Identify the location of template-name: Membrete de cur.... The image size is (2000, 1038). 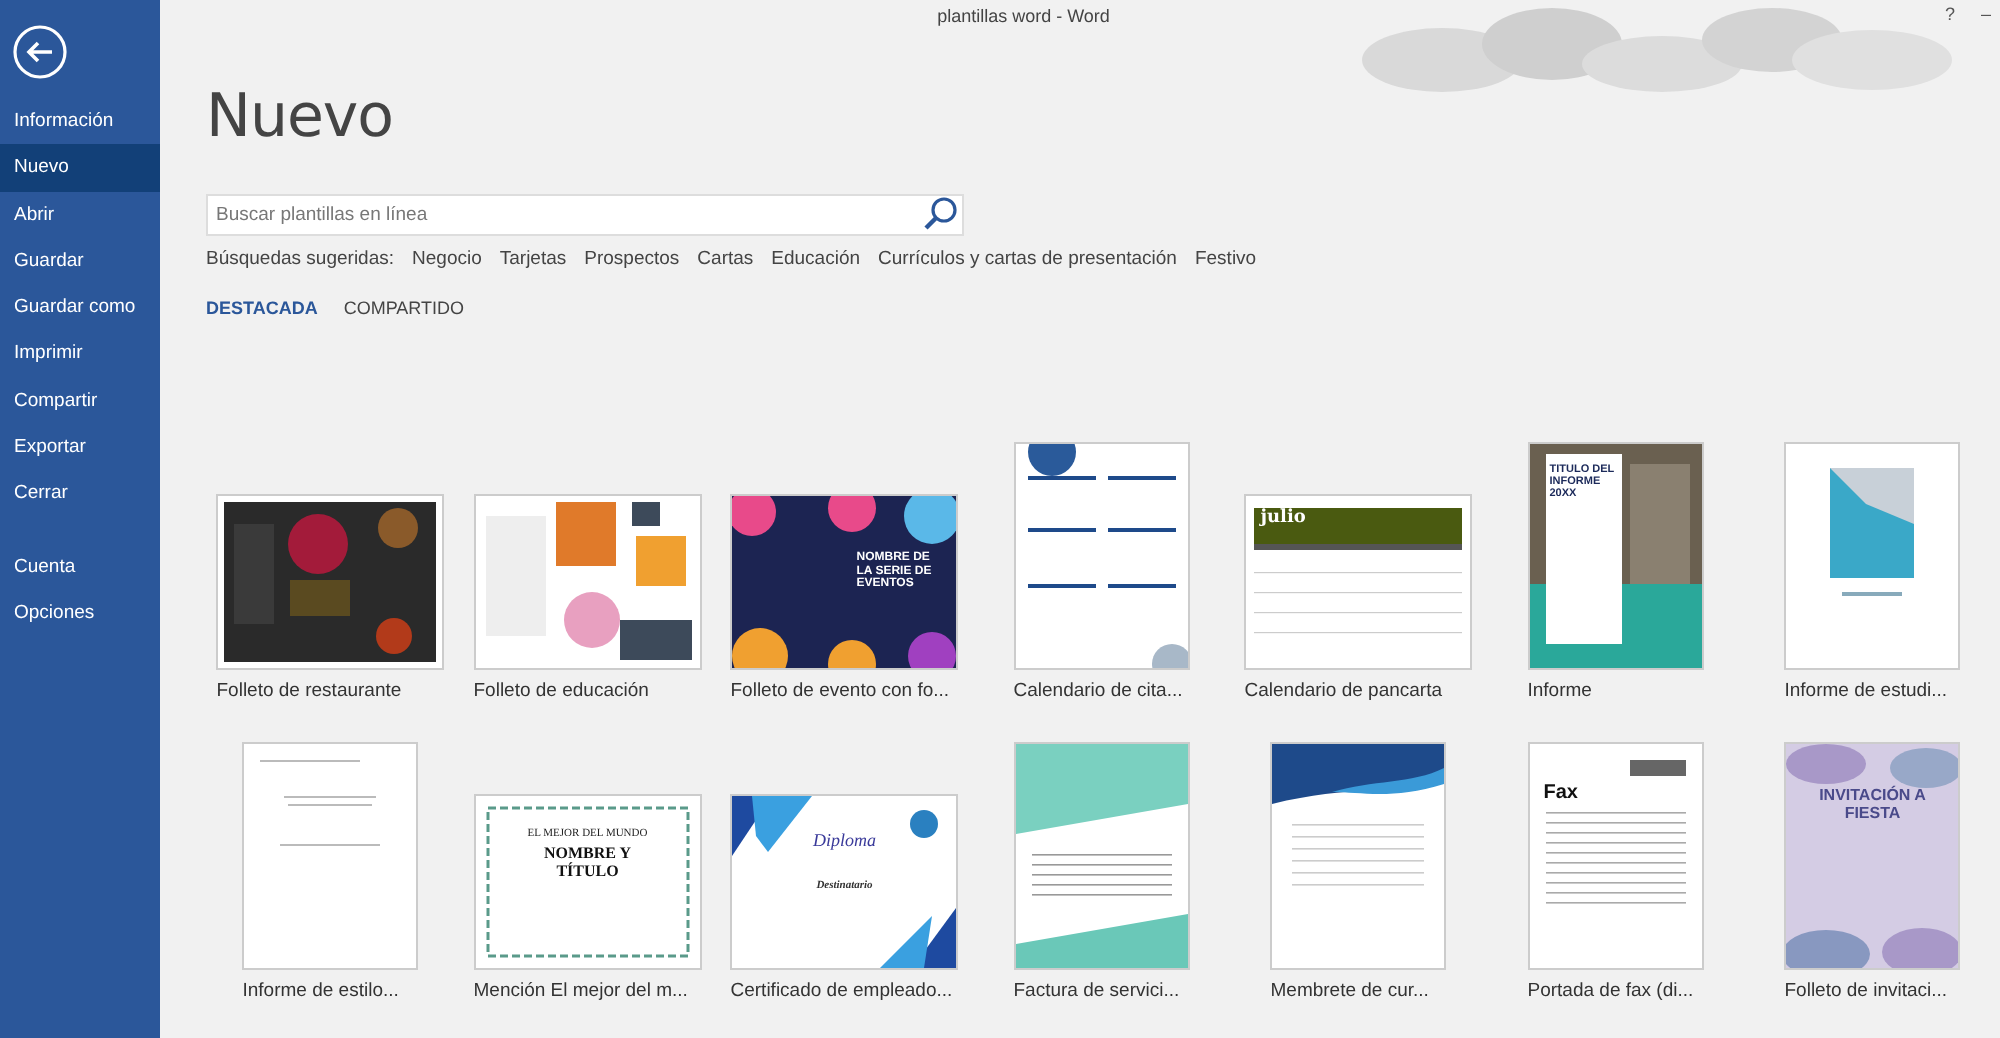
(1349, 991).